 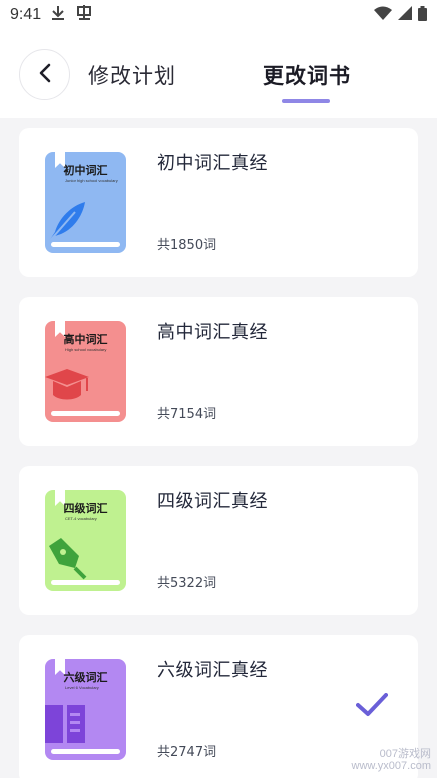 I want to click on word-count: 共7154词, so click(x=187, y=414).